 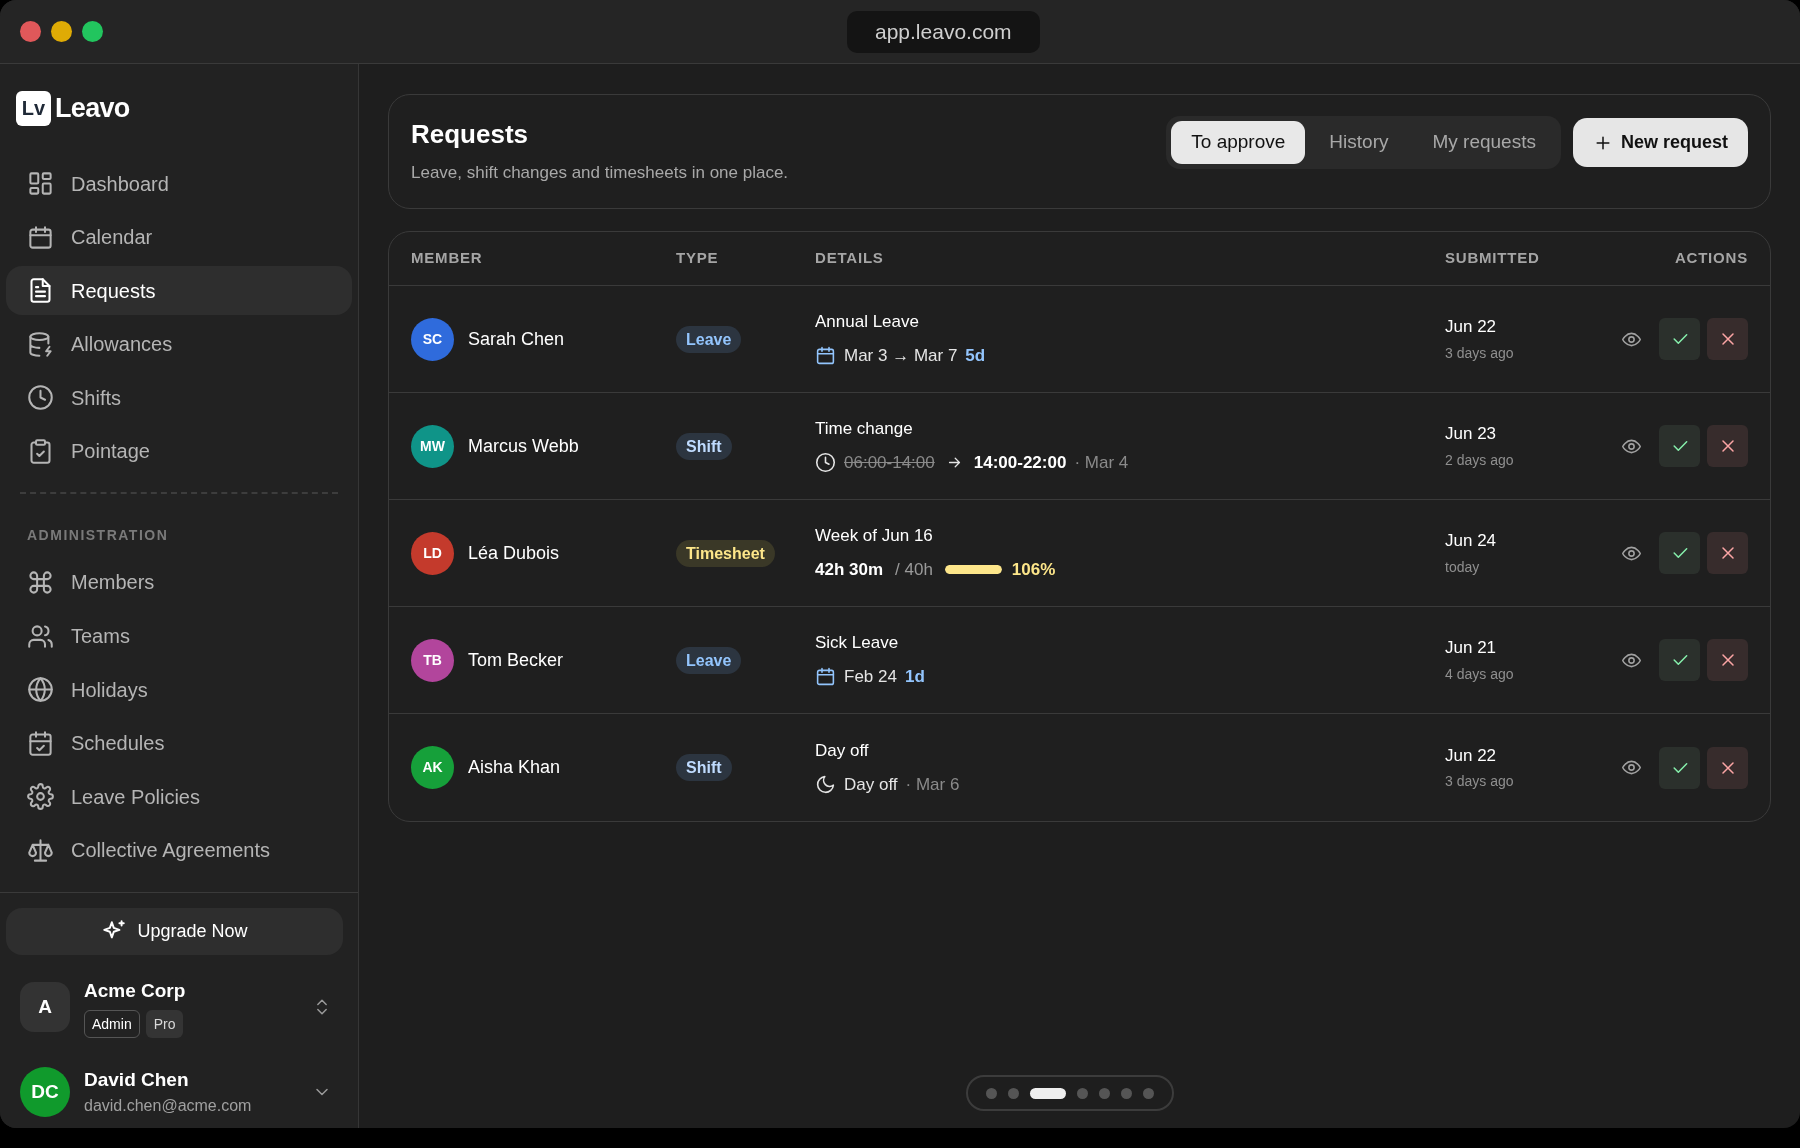 What do you see at coordinates (447, 258) in the screenshot?
I see `column-header: MEMBER` at bounding box center [447, 258].